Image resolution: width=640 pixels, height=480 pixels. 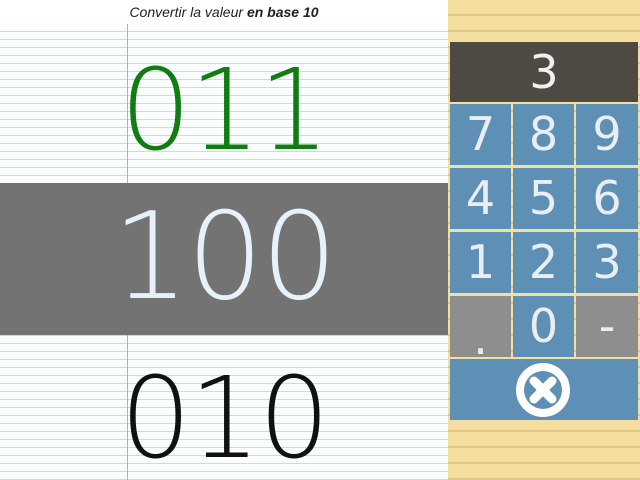 I want to click on key-5: 5, so click(x=543, y=198).